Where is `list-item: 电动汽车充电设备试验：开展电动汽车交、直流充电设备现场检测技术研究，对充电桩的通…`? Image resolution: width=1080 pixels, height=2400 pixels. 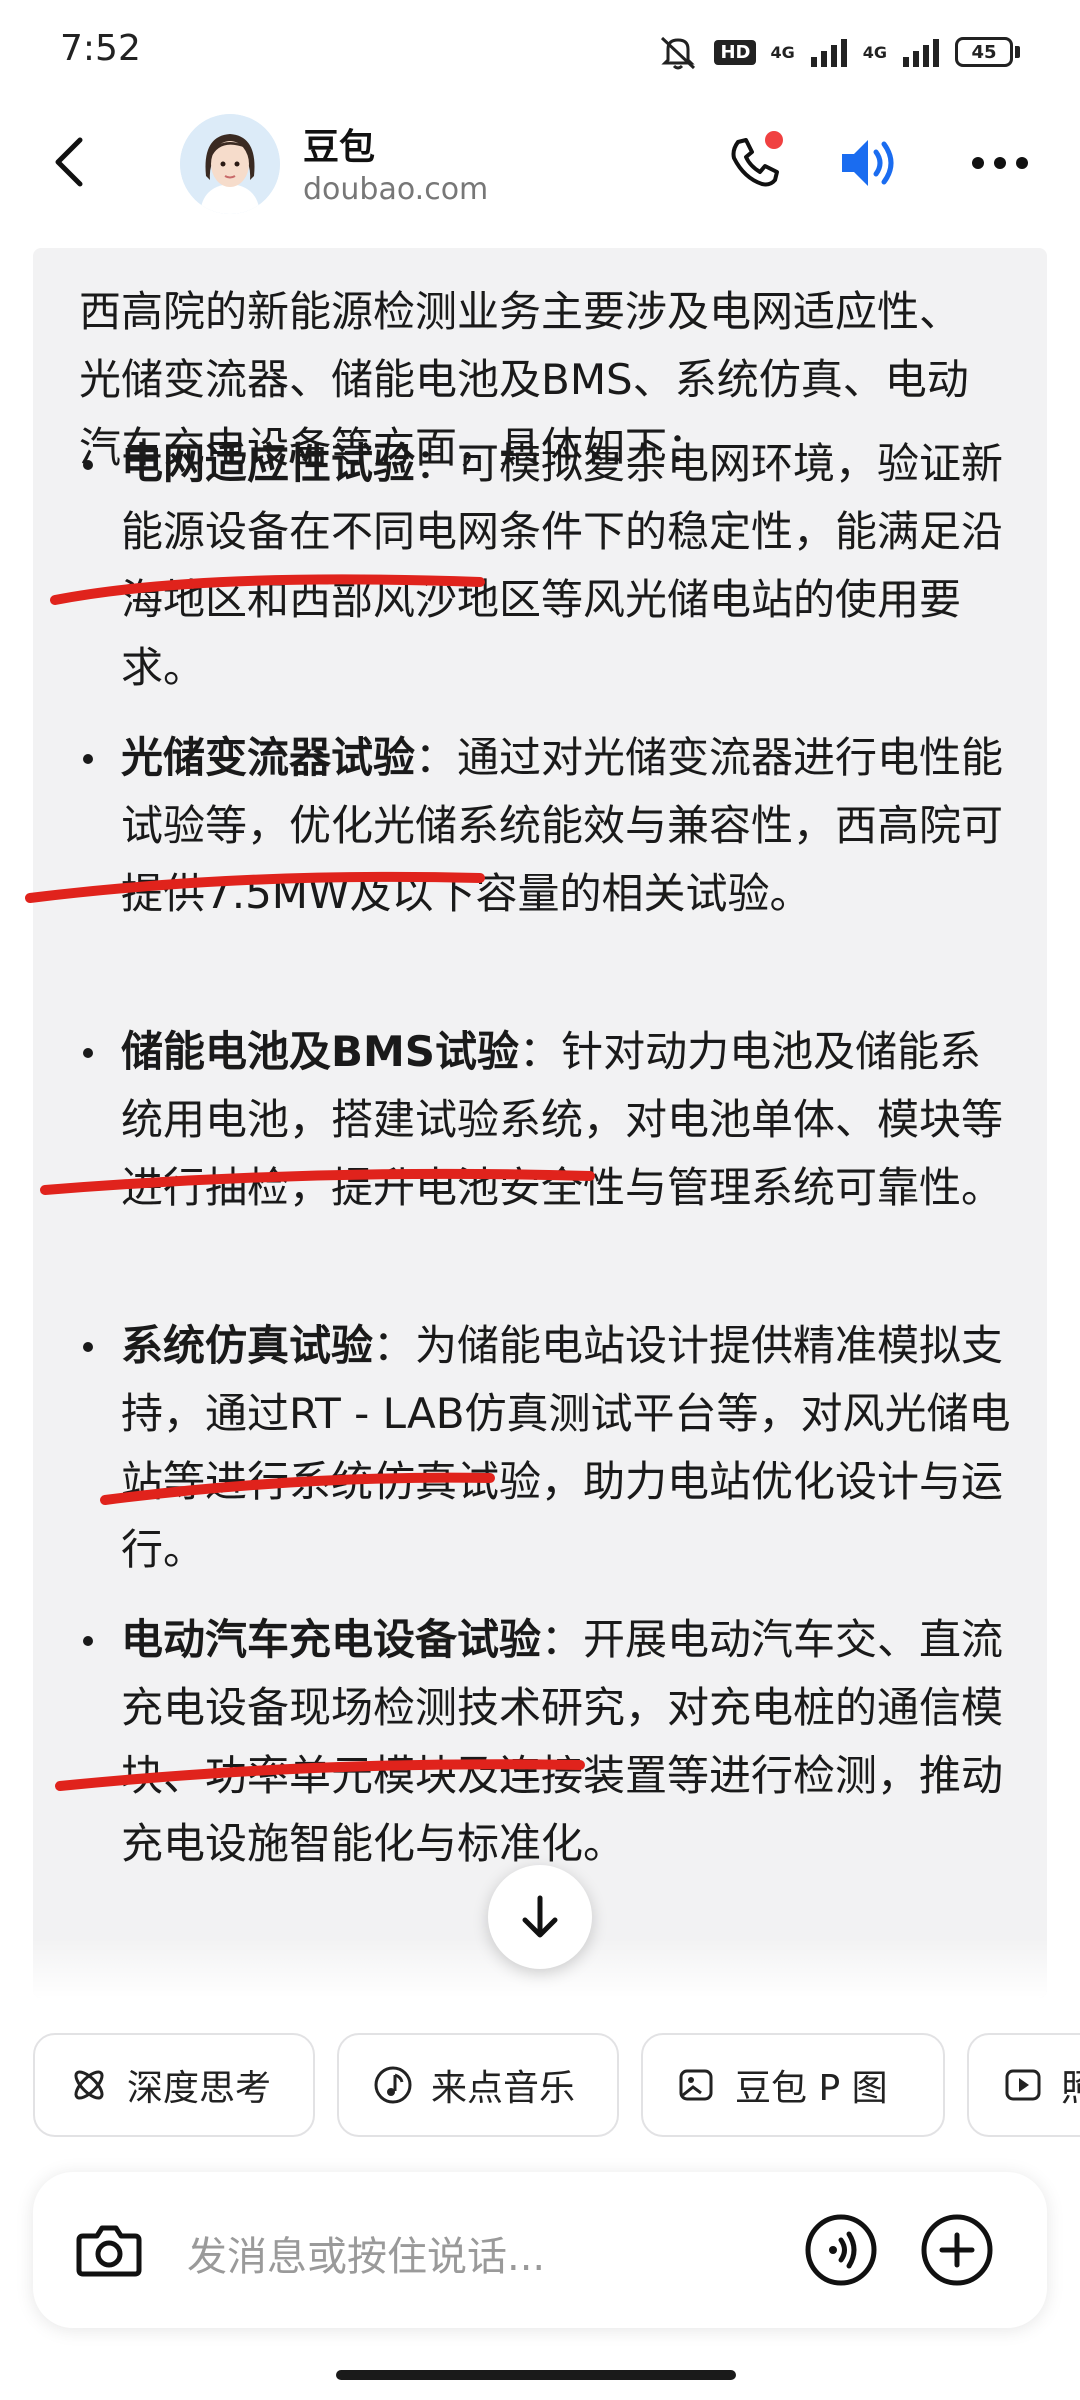
list-item: 电动汽车充电设备试验：开展电动汽车交、直流充电设备现场检测技术研究，对充电桩的通… is located at coordinates (549, 1742).